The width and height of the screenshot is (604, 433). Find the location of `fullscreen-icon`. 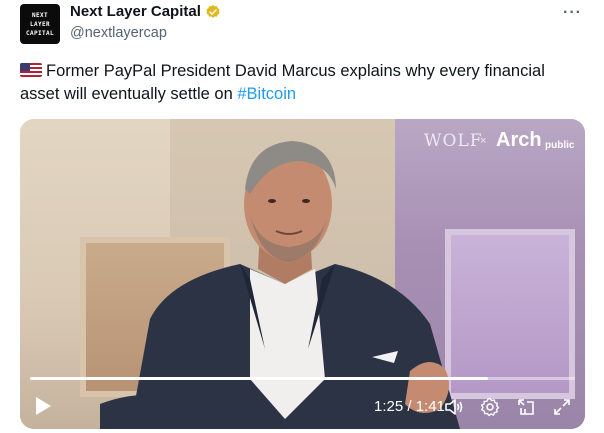

fullscreen-icon is located at coordinates (562, 407).